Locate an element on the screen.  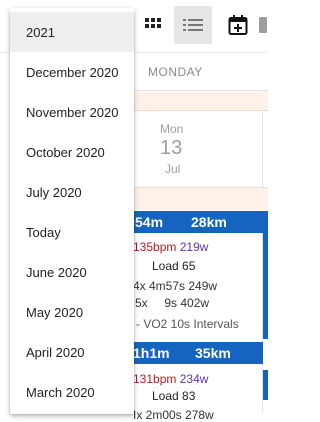
weekday-label: MONDAY is located at coordinates (175, 72).